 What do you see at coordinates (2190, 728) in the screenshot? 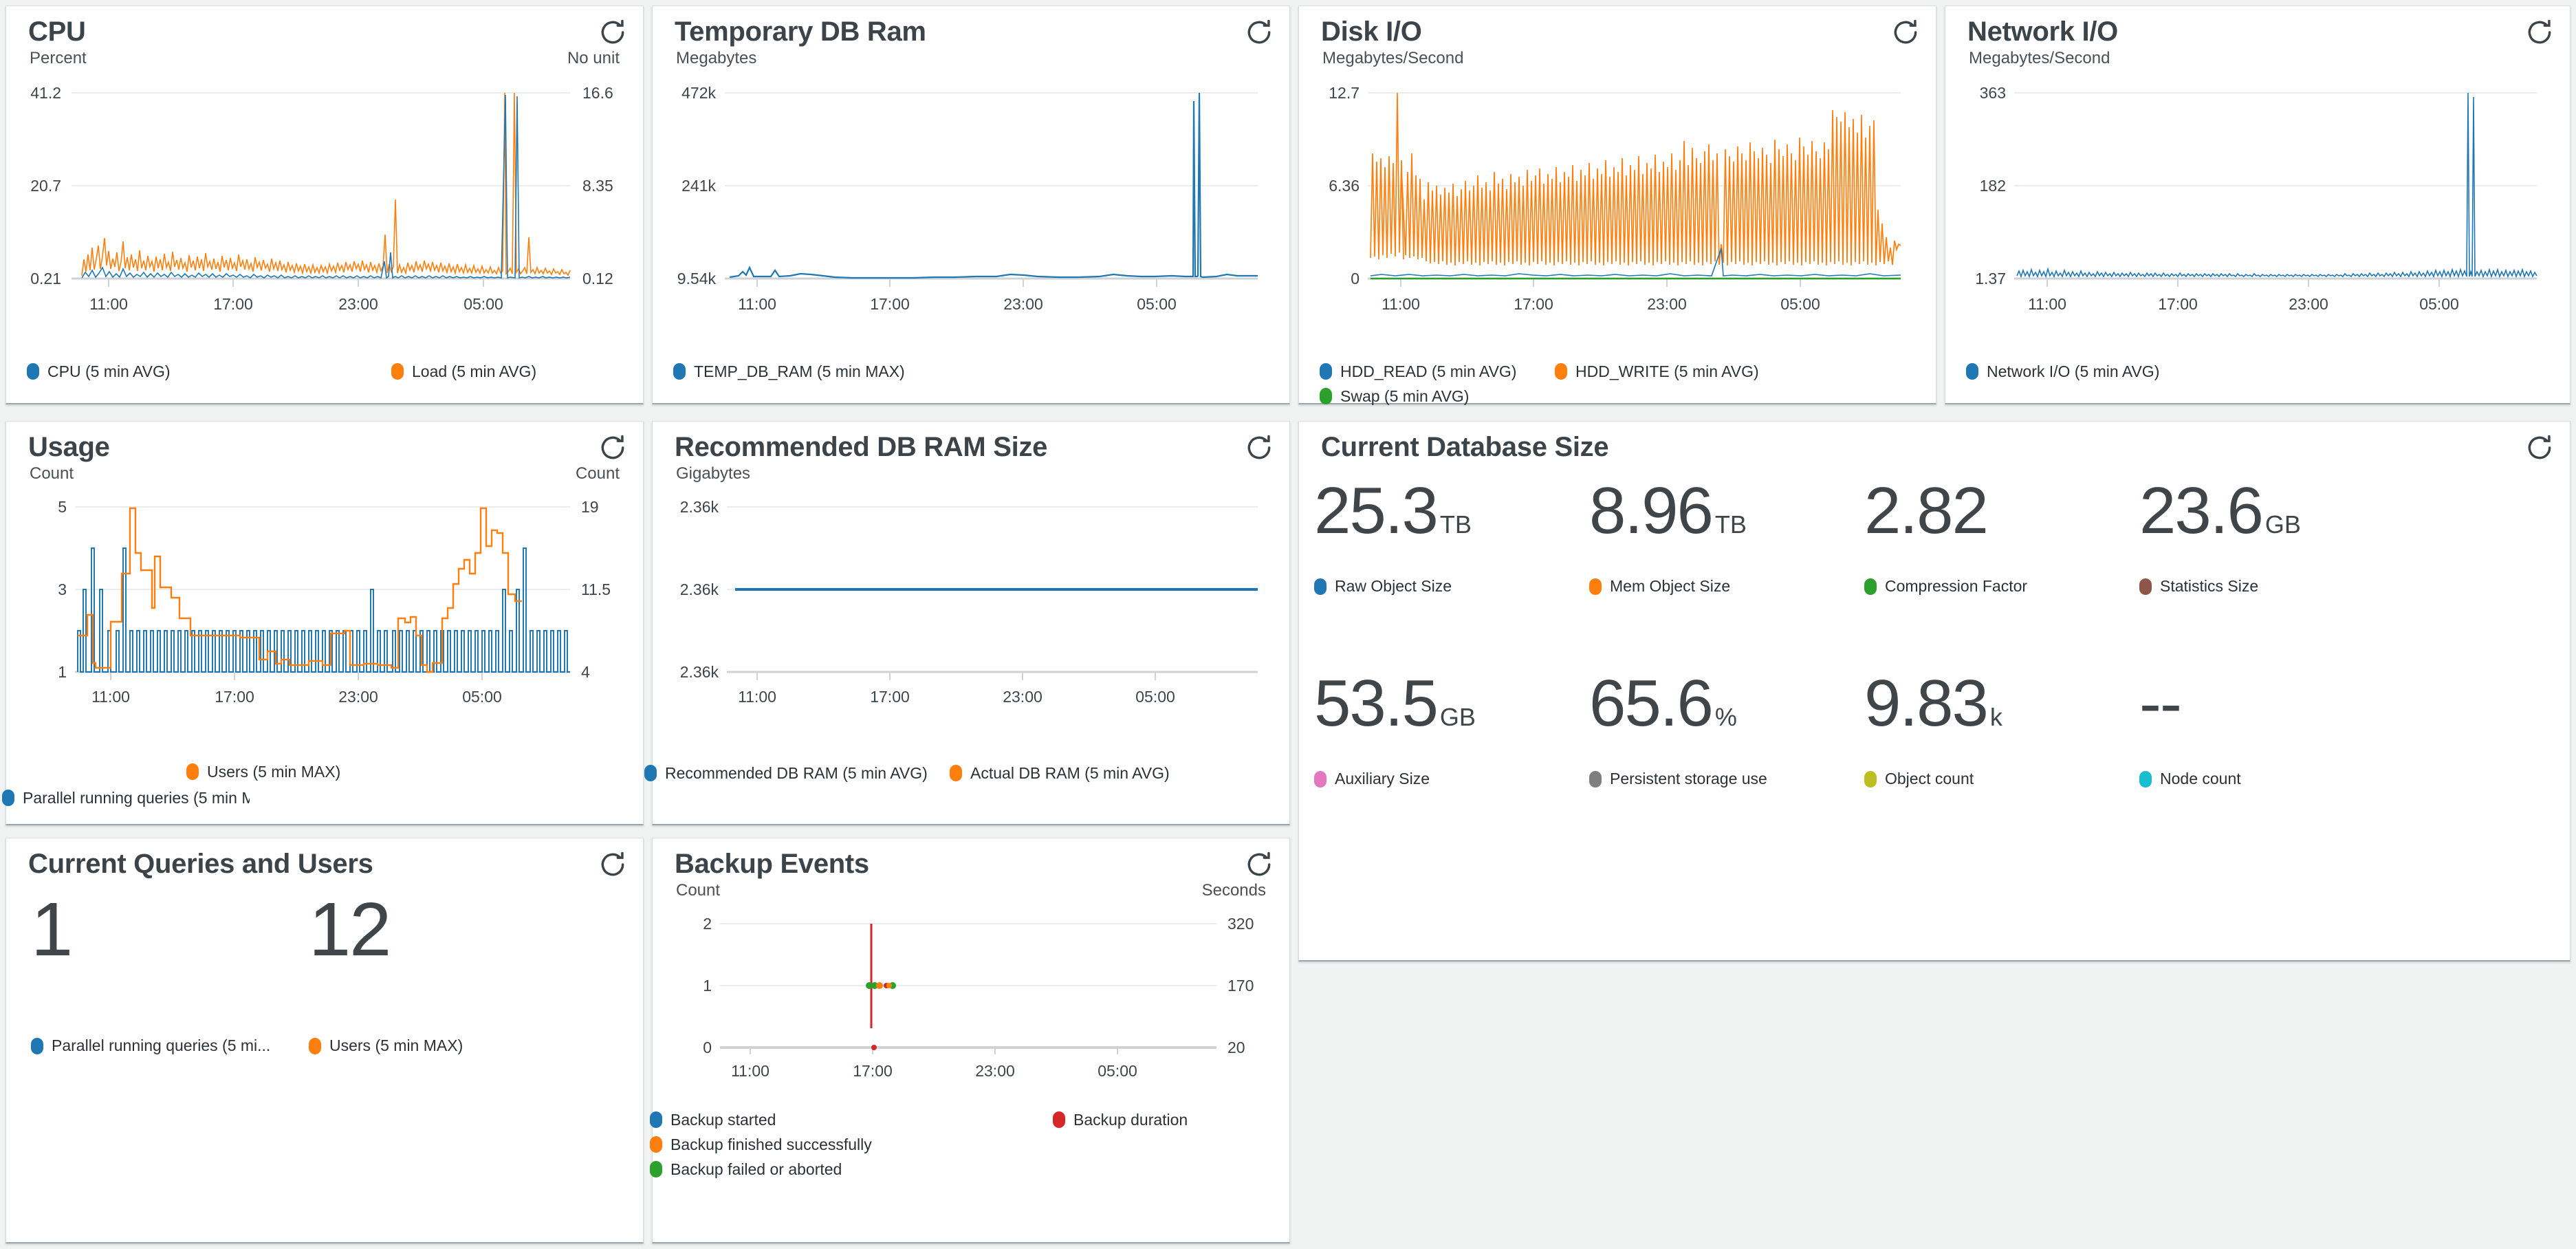
I see `metric-node-count: -- Node count` at bounding box center [2190, 728].